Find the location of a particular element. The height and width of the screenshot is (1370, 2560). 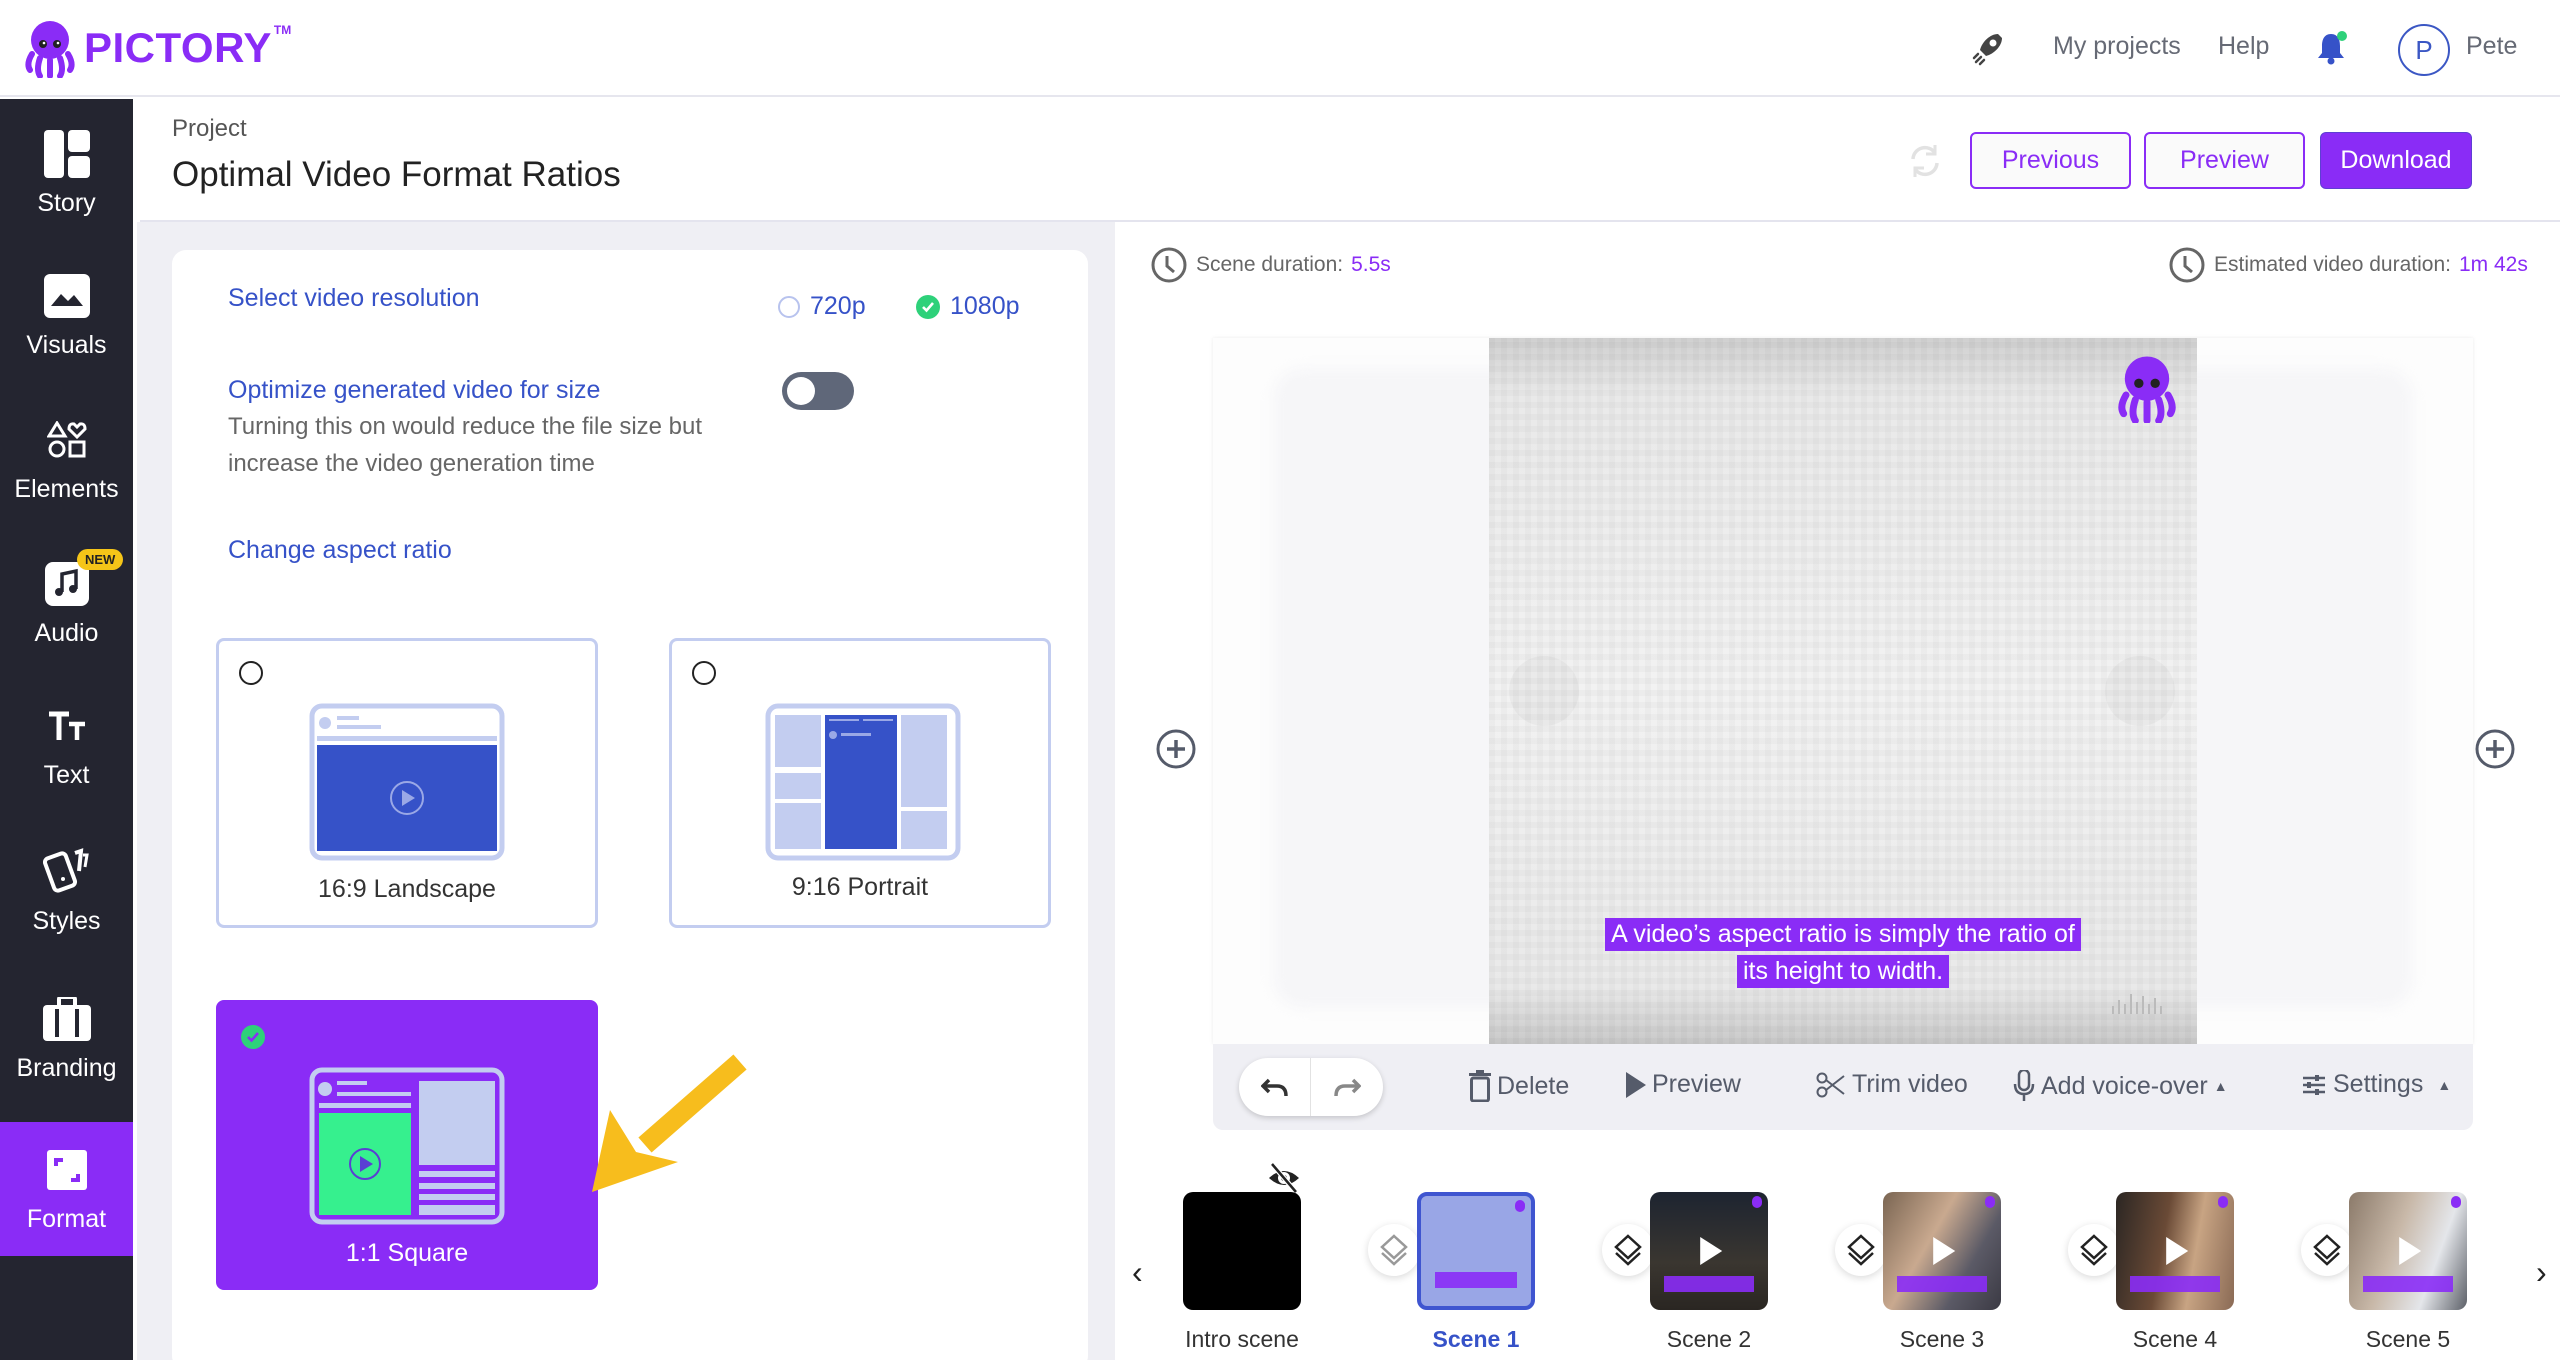

top-bar: PICTORY TM My projects Help P Pete is located at coordinates (1280, 48).